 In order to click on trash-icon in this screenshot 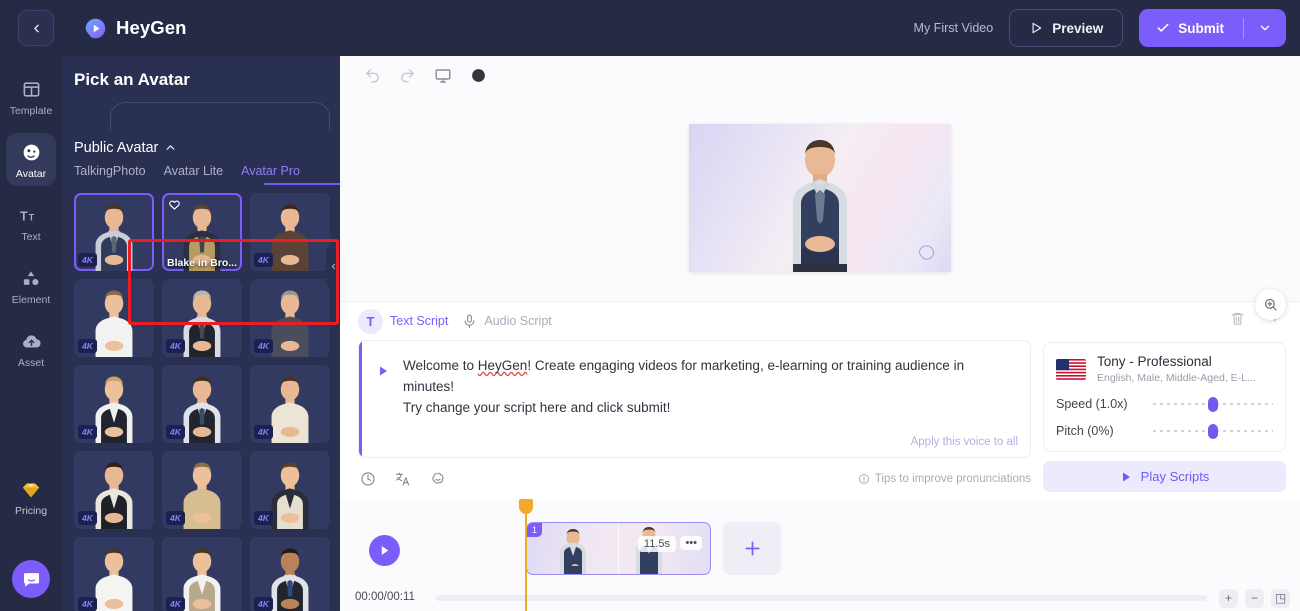, I will do `click(1237, 318)`.